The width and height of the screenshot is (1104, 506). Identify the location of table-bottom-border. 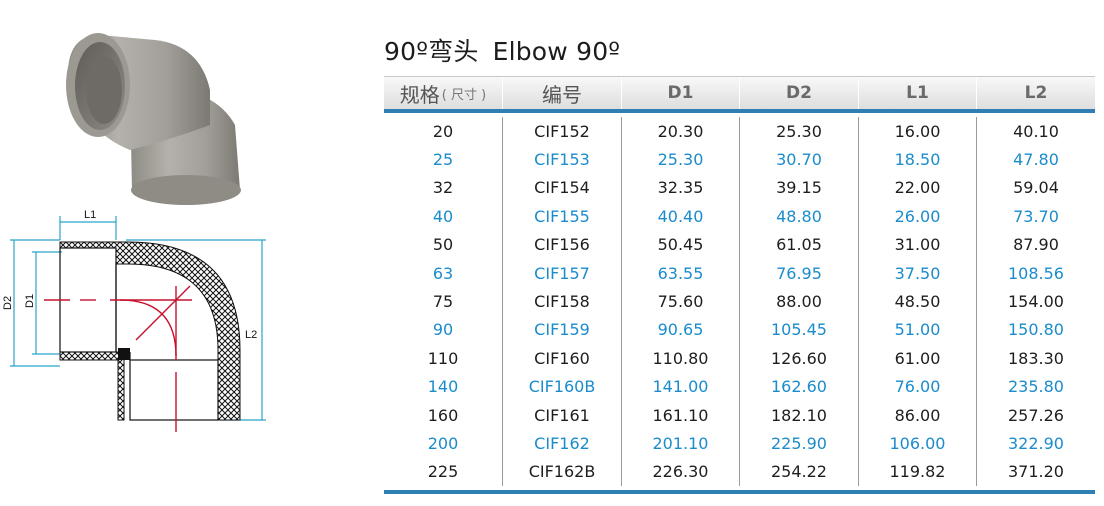
(739, 492).